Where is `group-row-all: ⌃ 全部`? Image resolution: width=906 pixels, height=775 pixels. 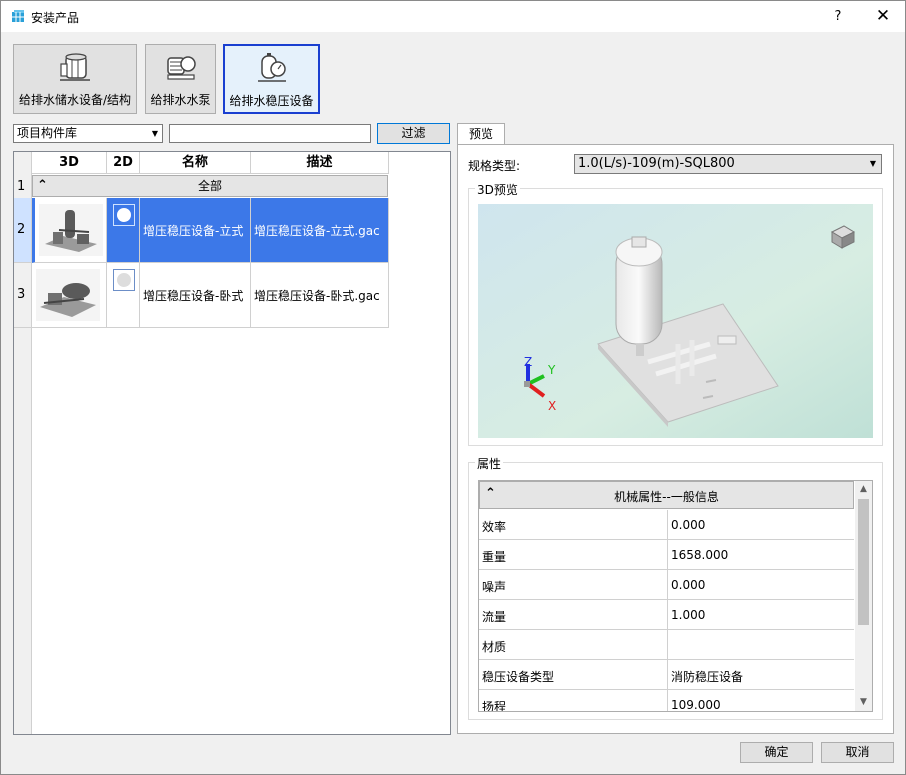
group-row-all: ⌃ 全部 is located at coordinates (210, 186).